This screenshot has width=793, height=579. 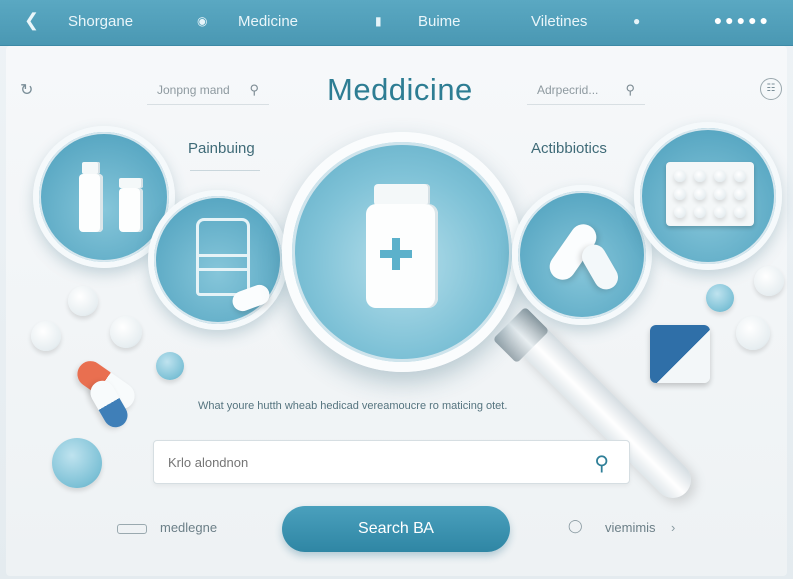 What do you see at coordinates (188, 527) in the screenshot?
I see `footer-link-medlegne: medlegne` at bounding box center [188, 527].